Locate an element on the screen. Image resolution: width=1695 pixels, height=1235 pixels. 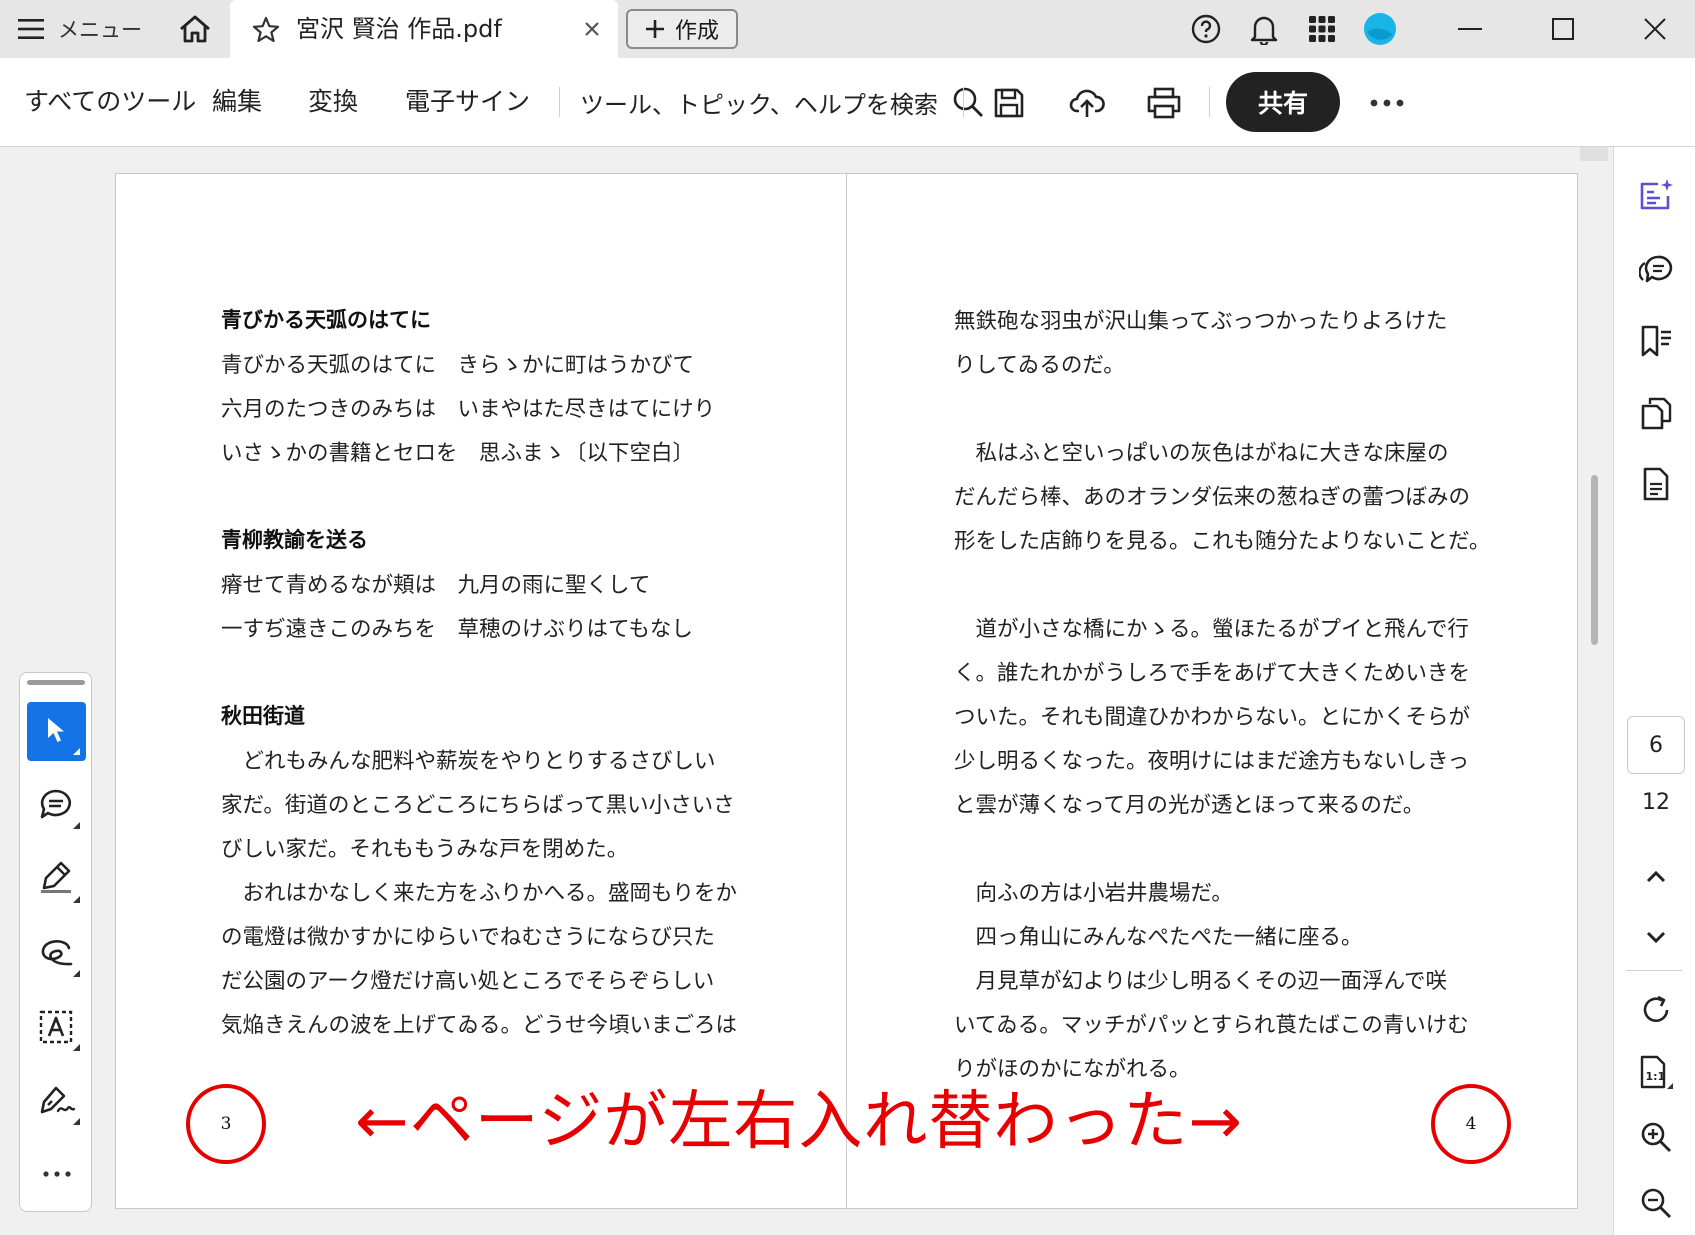
text-line: 気焔きえんの波を上げてゐる。どうせ今頃いまごろは is located at coordinates (479, 1025).